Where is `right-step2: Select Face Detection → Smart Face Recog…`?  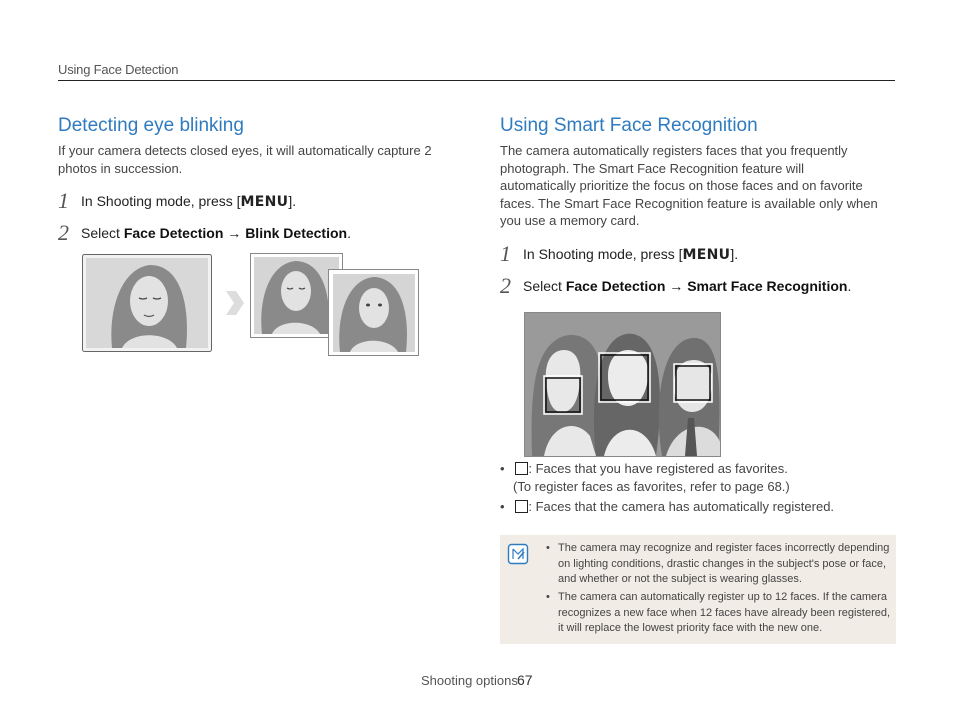 right-step2: Select Face Detection → Smart Face Recog… is located at coordinates (687, 286).